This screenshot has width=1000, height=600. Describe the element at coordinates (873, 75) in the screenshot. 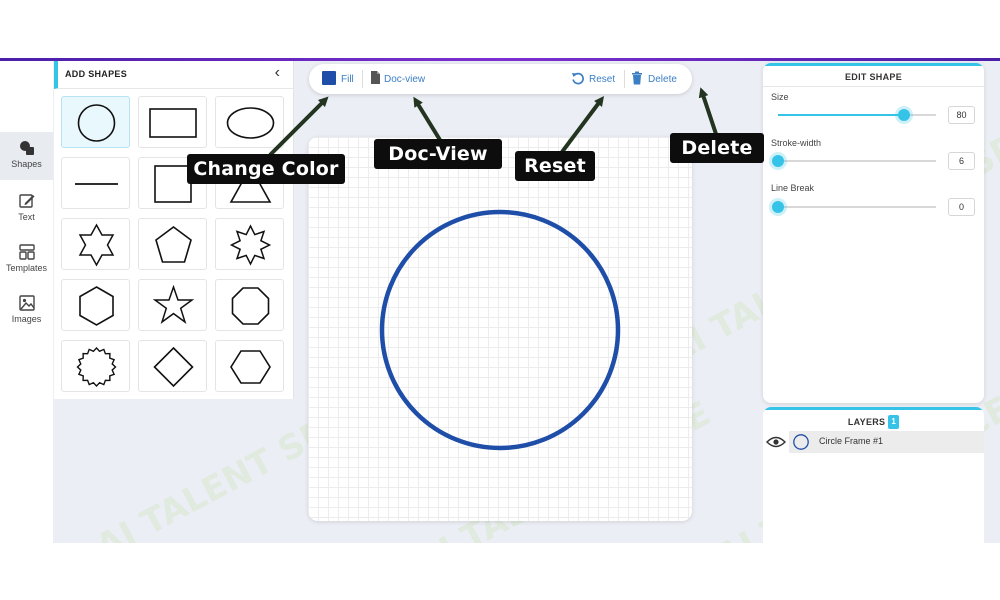

I see `edit-shape-title: EDIT SHAPE` at that location.